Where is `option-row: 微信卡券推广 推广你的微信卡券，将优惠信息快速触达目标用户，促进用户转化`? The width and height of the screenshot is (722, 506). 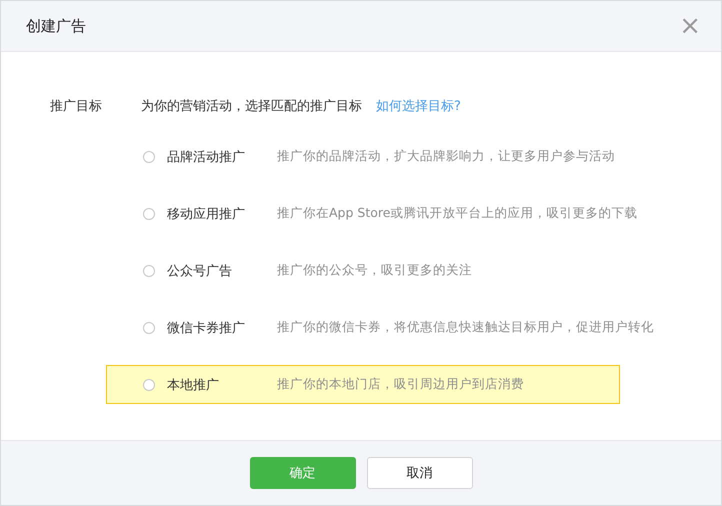
option-row: 微信卡券推广 推广你的微信卡券，将优惠信息快速触达目标用户，促进用户转化 is located at coordinates (397, 327).